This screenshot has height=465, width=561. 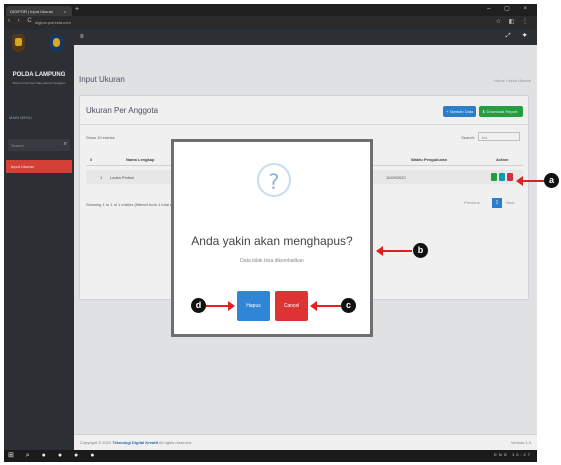 I want to click on taskbar: ⊞ ⌕ ● ● ● ● ENG 10:27, so click(x=270, y=456).